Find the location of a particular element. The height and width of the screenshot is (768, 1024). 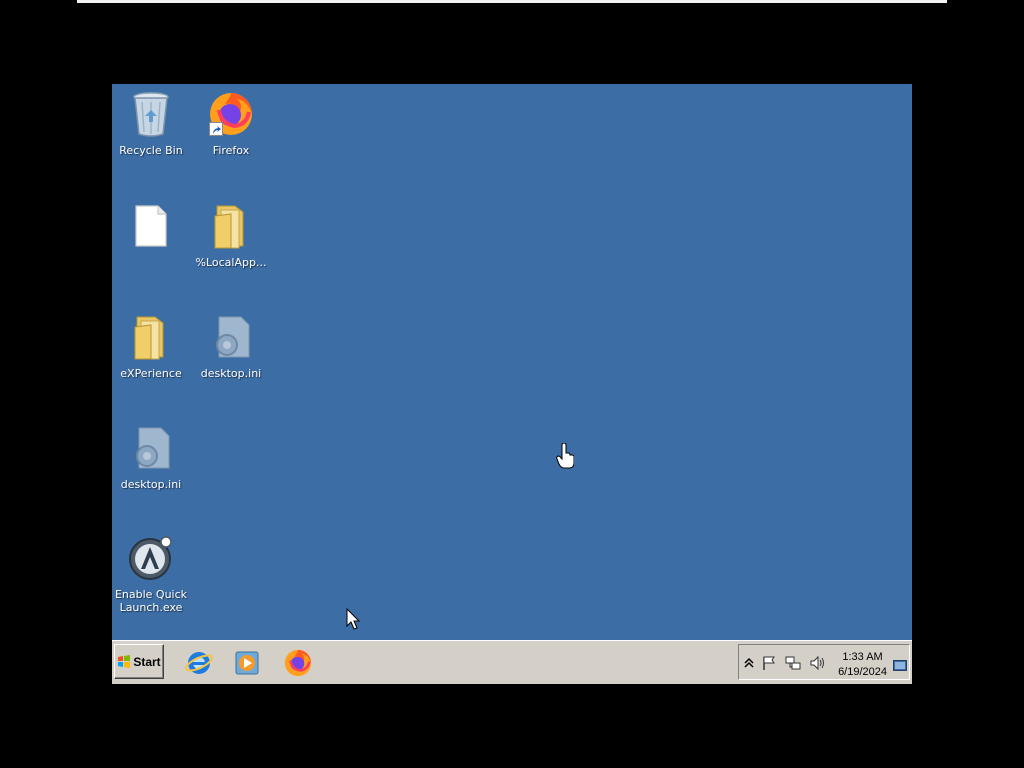

icon-label: Recycle Bin is located at coordinates (151, 150).